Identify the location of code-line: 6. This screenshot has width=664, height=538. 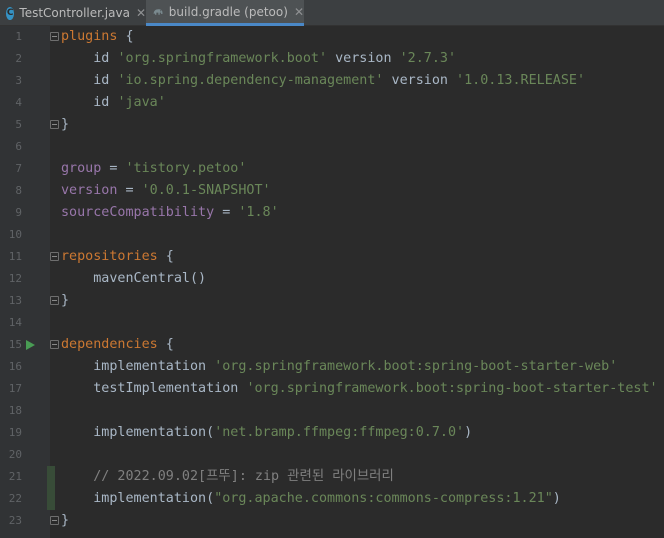
(332, 147).